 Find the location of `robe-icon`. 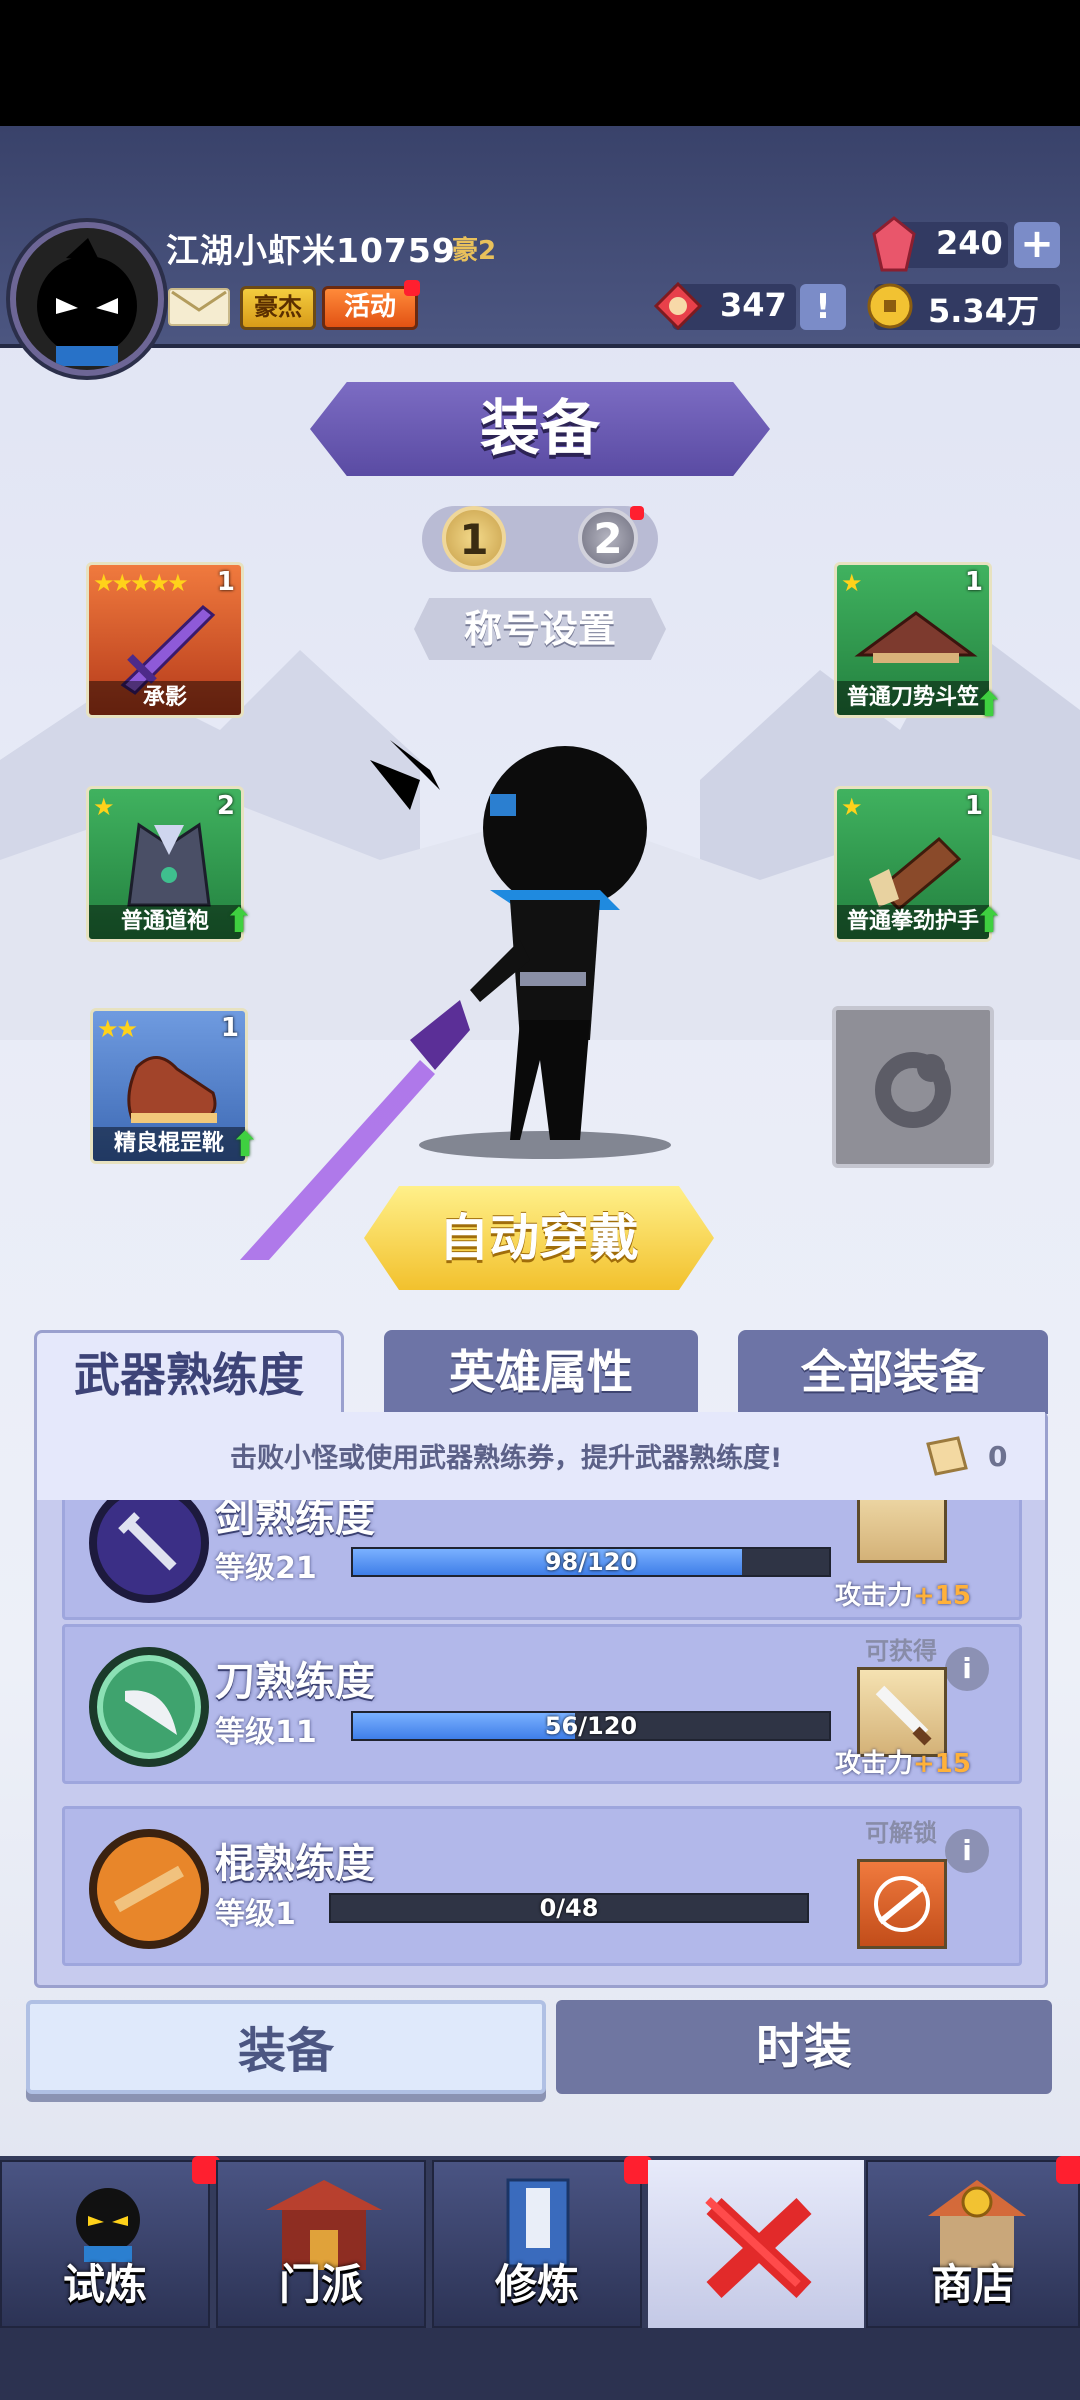

robe-icon is located at coordinates (169, 864).